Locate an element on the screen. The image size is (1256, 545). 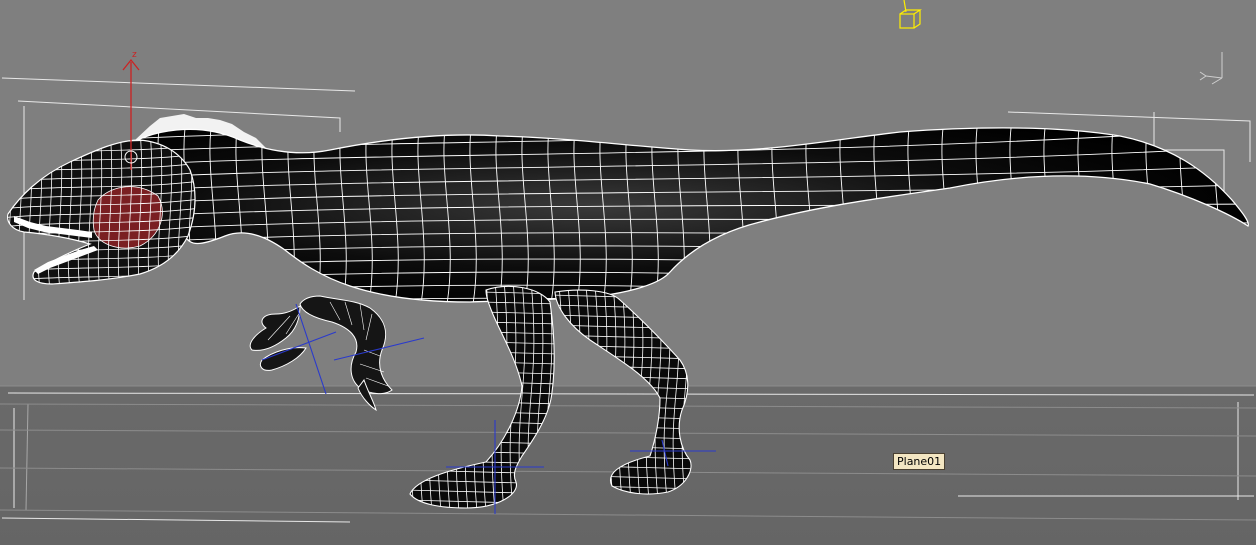
object-name-tooltip: Plane01 is located at coordinates (919, 461).